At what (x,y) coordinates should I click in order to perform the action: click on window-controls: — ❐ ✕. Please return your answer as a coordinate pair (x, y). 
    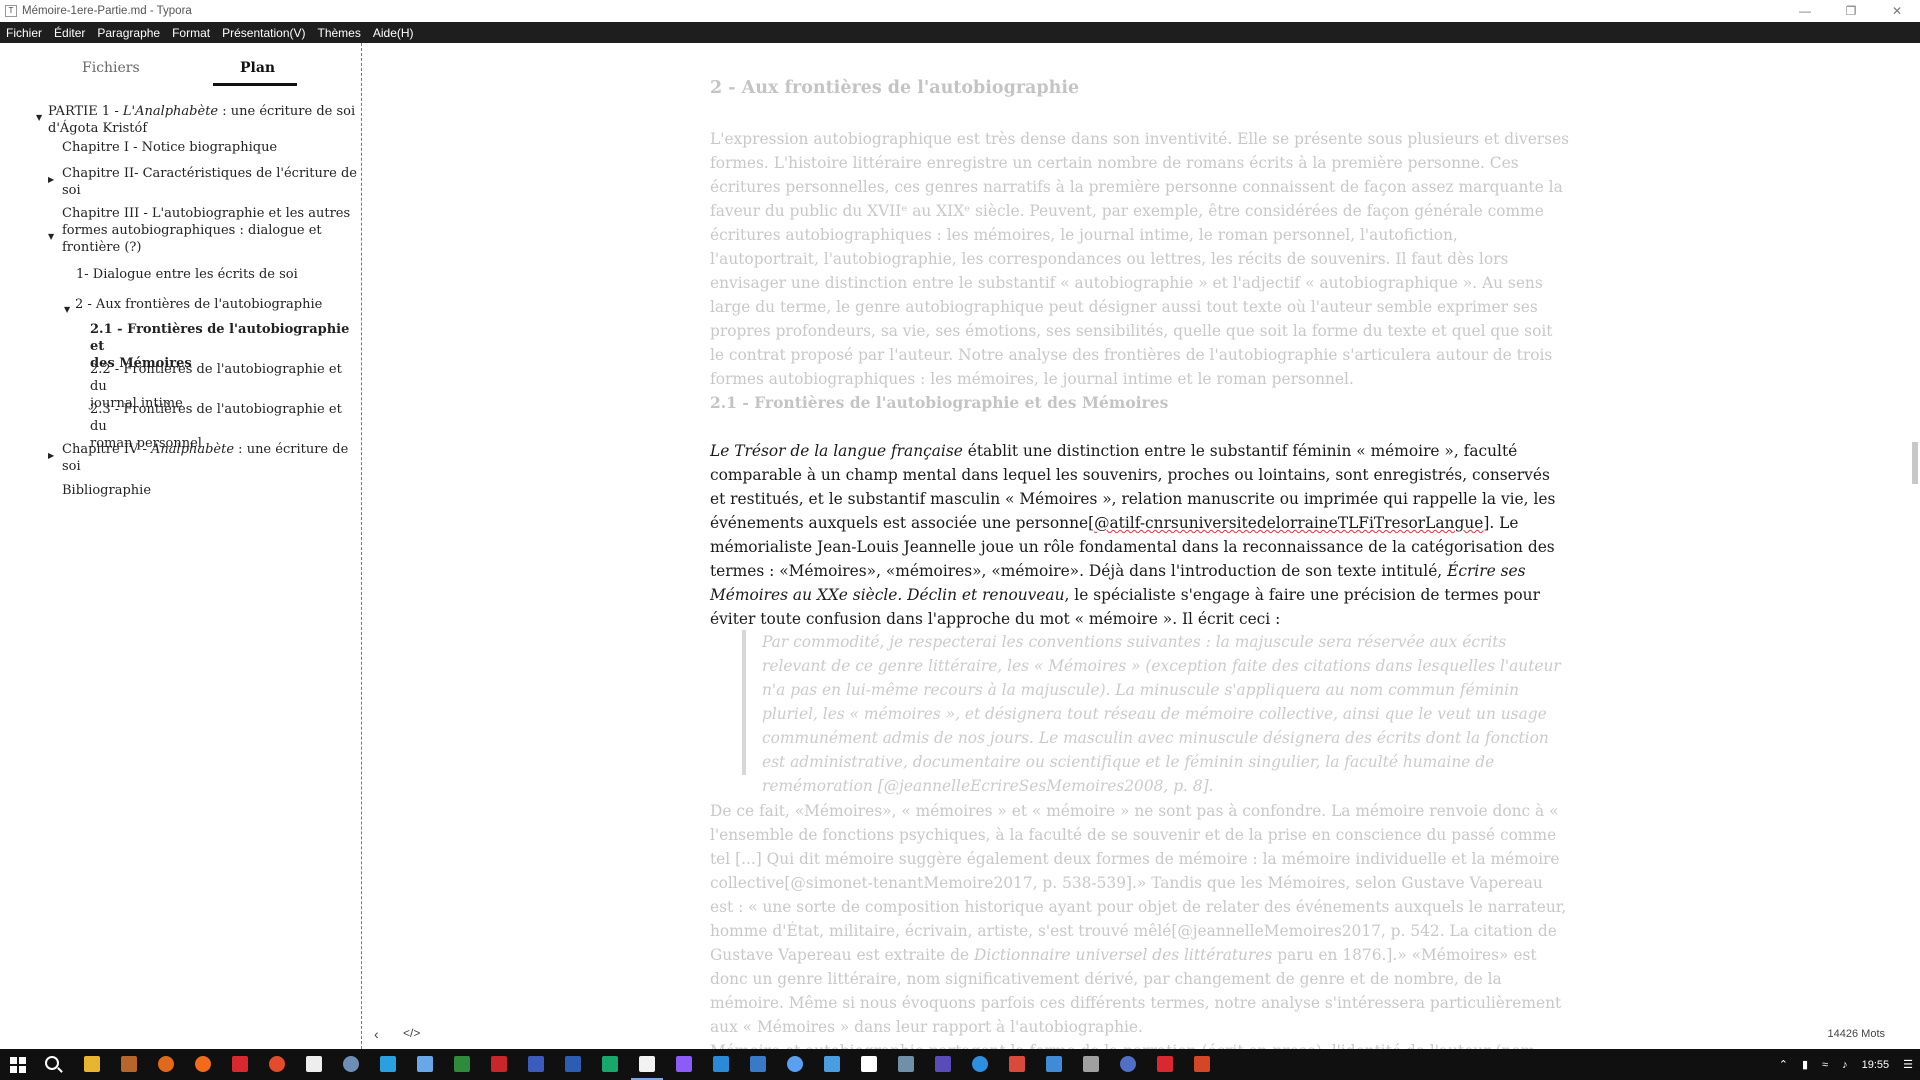
    Looking at the image, I should click on (1851, 11).